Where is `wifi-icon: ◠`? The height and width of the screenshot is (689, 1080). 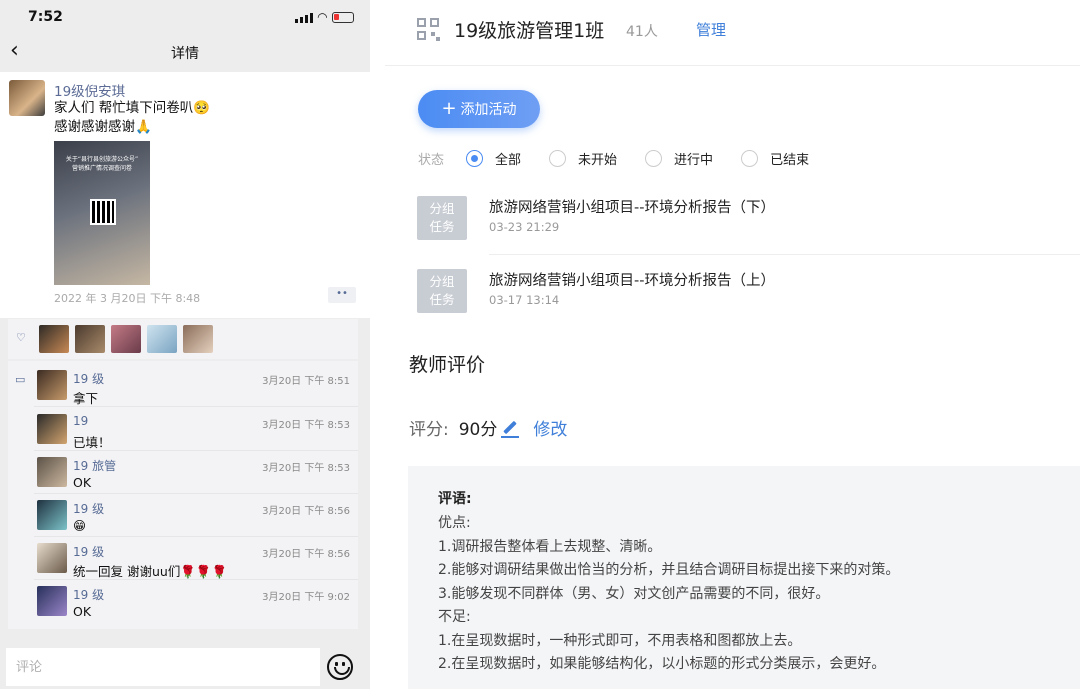
wifi-icon: ◠ is located at coordinates (322, 17).